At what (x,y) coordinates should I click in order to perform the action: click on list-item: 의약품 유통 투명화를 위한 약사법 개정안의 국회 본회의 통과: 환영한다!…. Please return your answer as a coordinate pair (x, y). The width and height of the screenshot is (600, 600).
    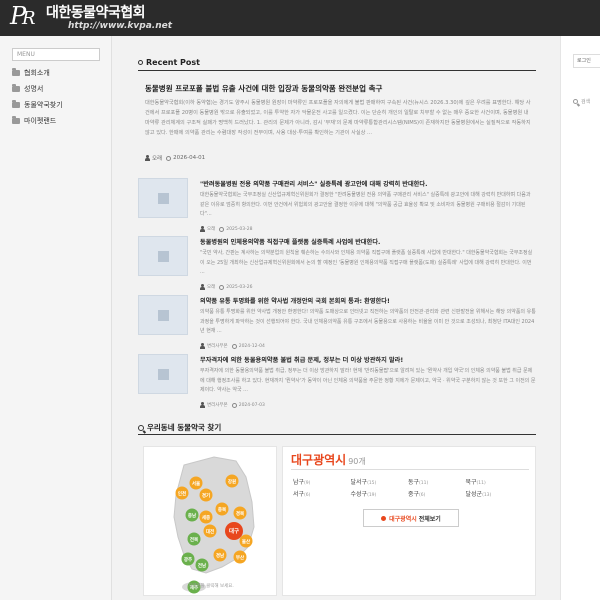
    Looking at the image, I should click on (337, 322).